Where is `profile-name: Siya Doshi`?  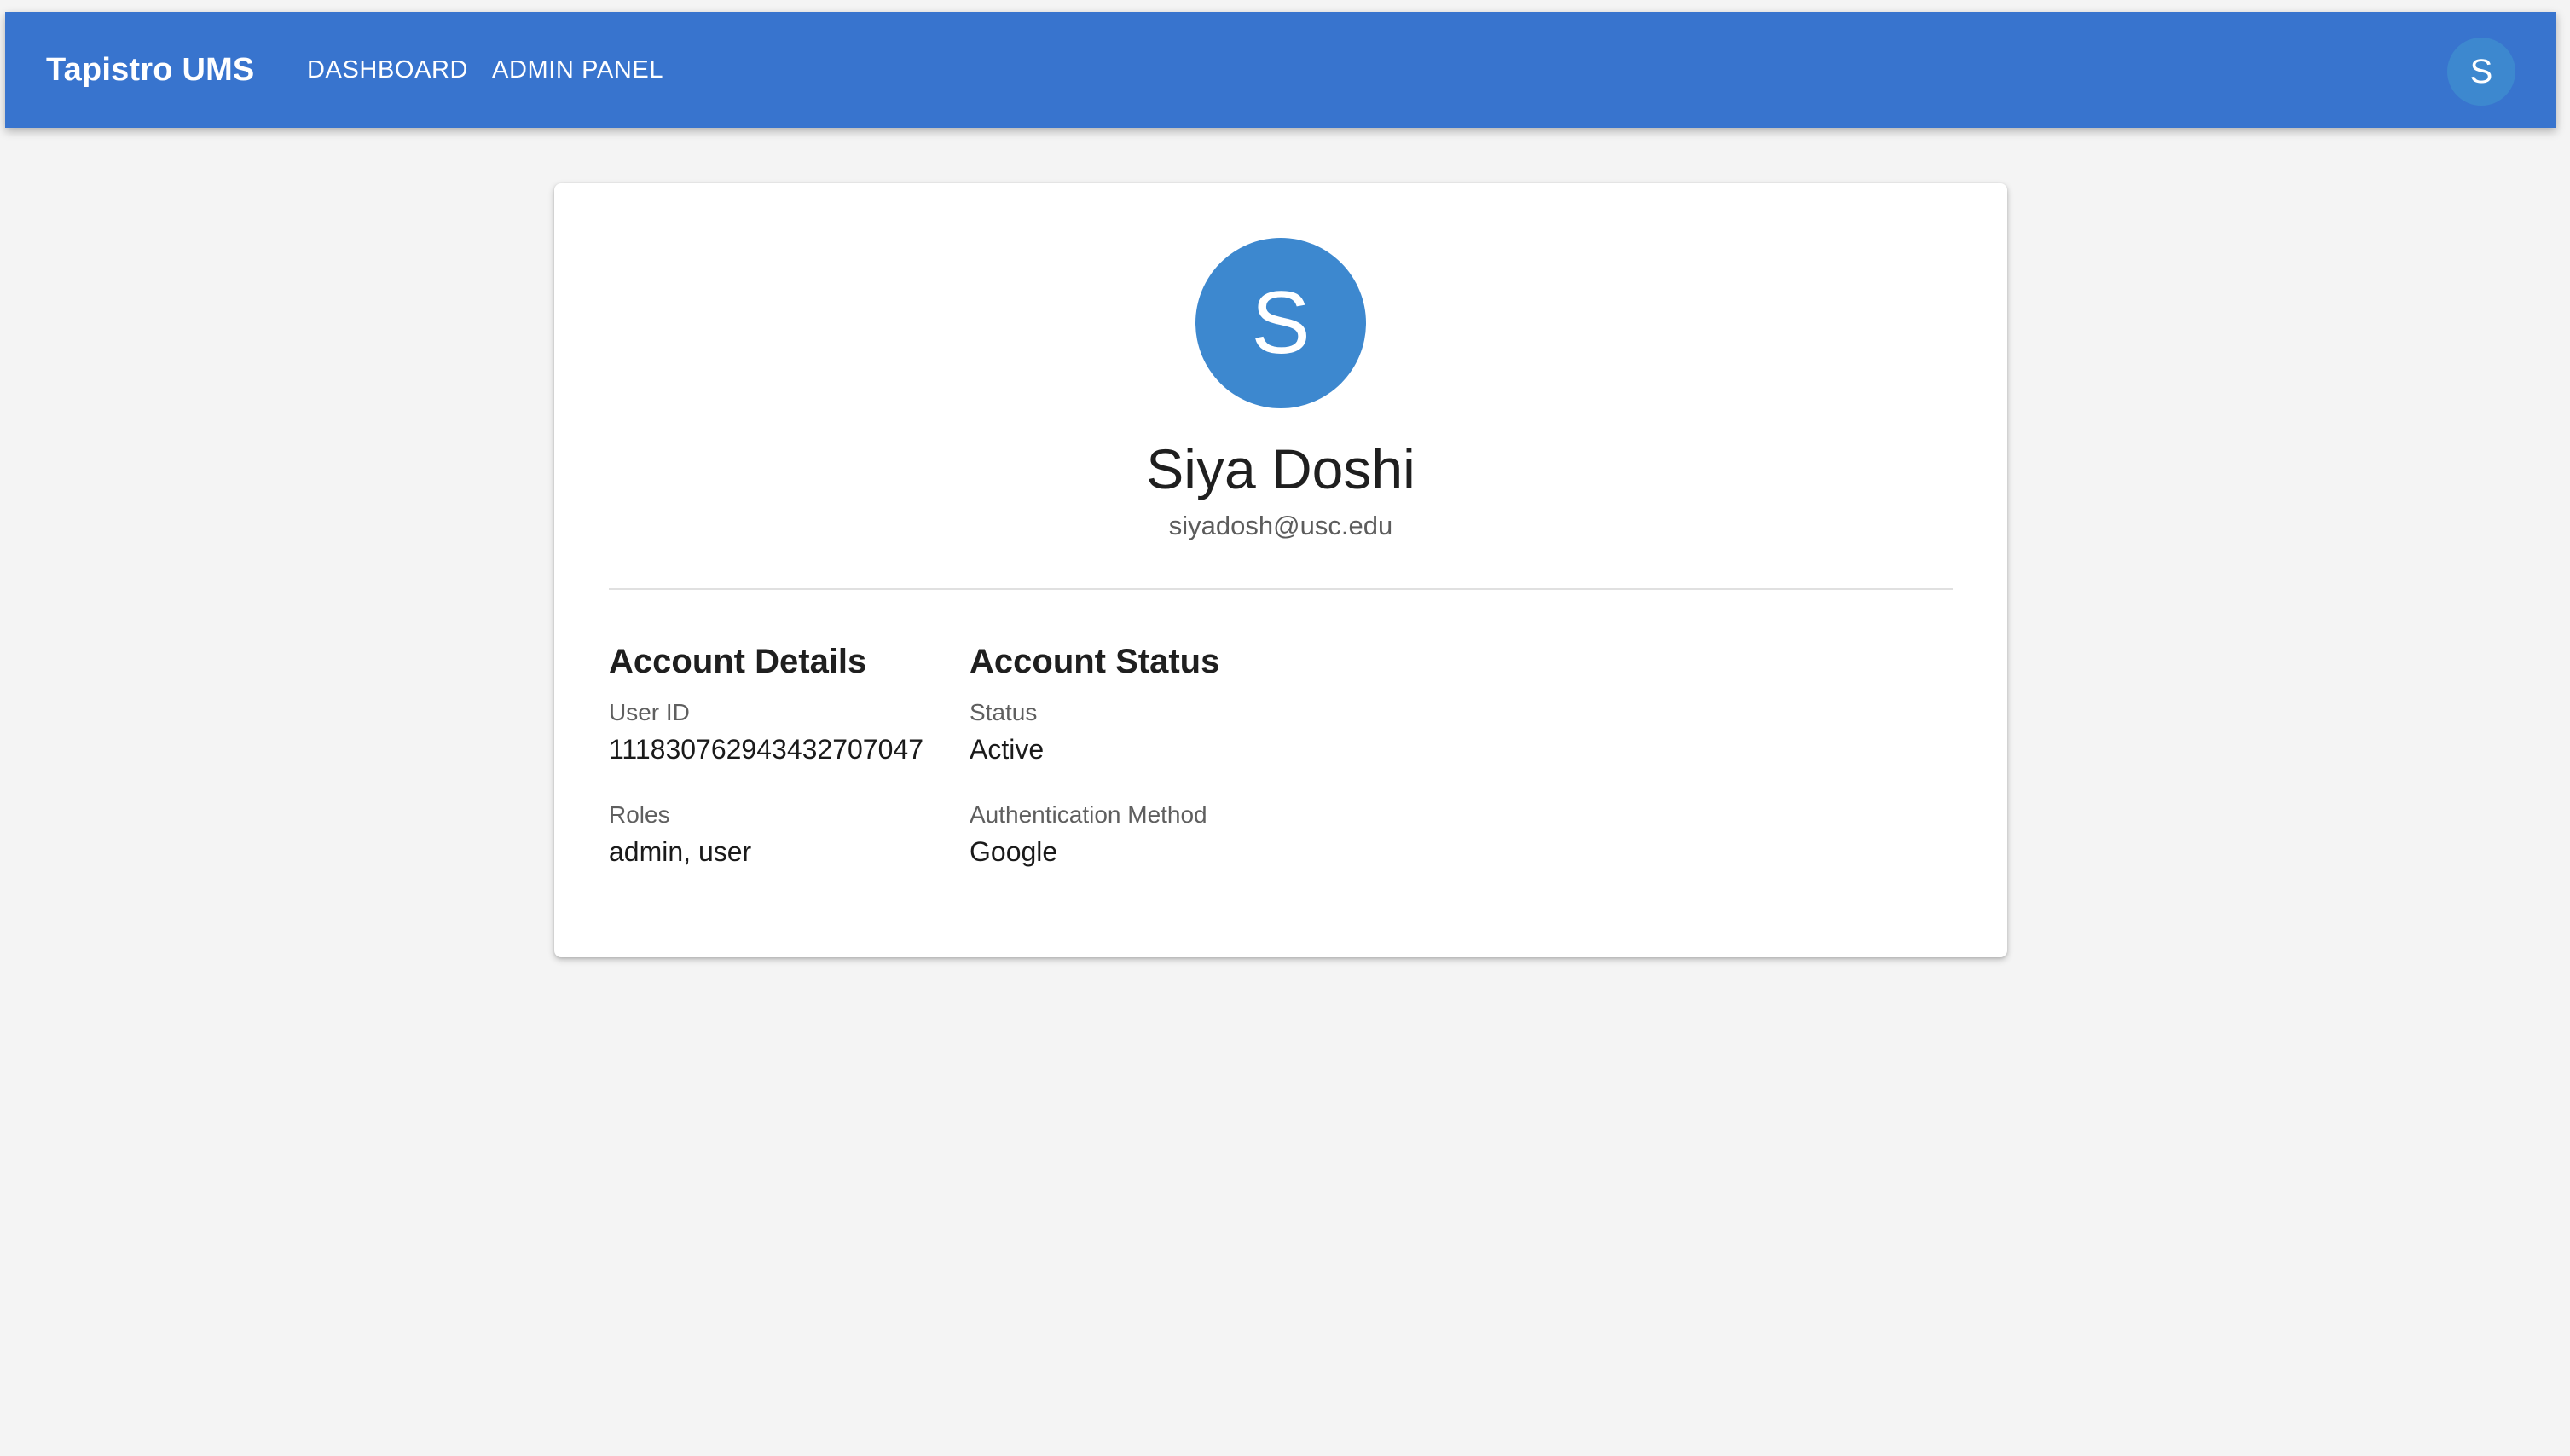 profile-name: Siya Doshi is located at coordinates (1280, 468).